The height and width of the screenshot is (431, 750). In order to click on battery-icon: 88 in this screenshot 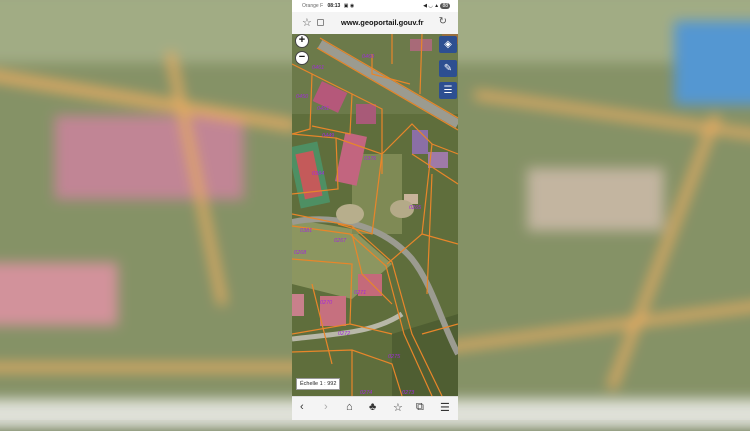, I will do `click(445, 6)`.